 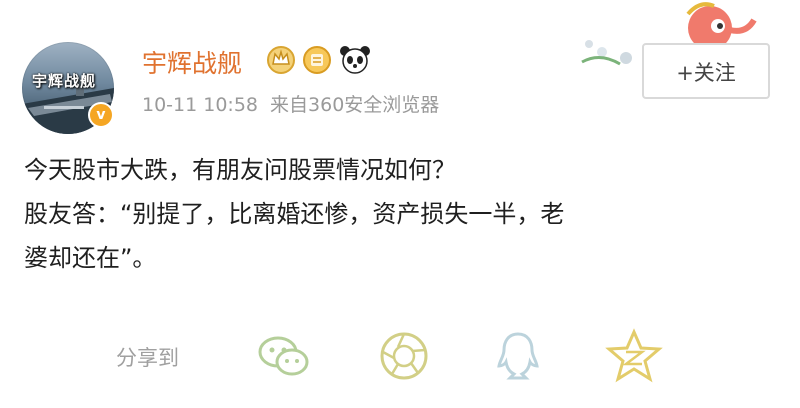 I want to click on post-source: 来自360安全浏览器, so click(x=354, y=105).